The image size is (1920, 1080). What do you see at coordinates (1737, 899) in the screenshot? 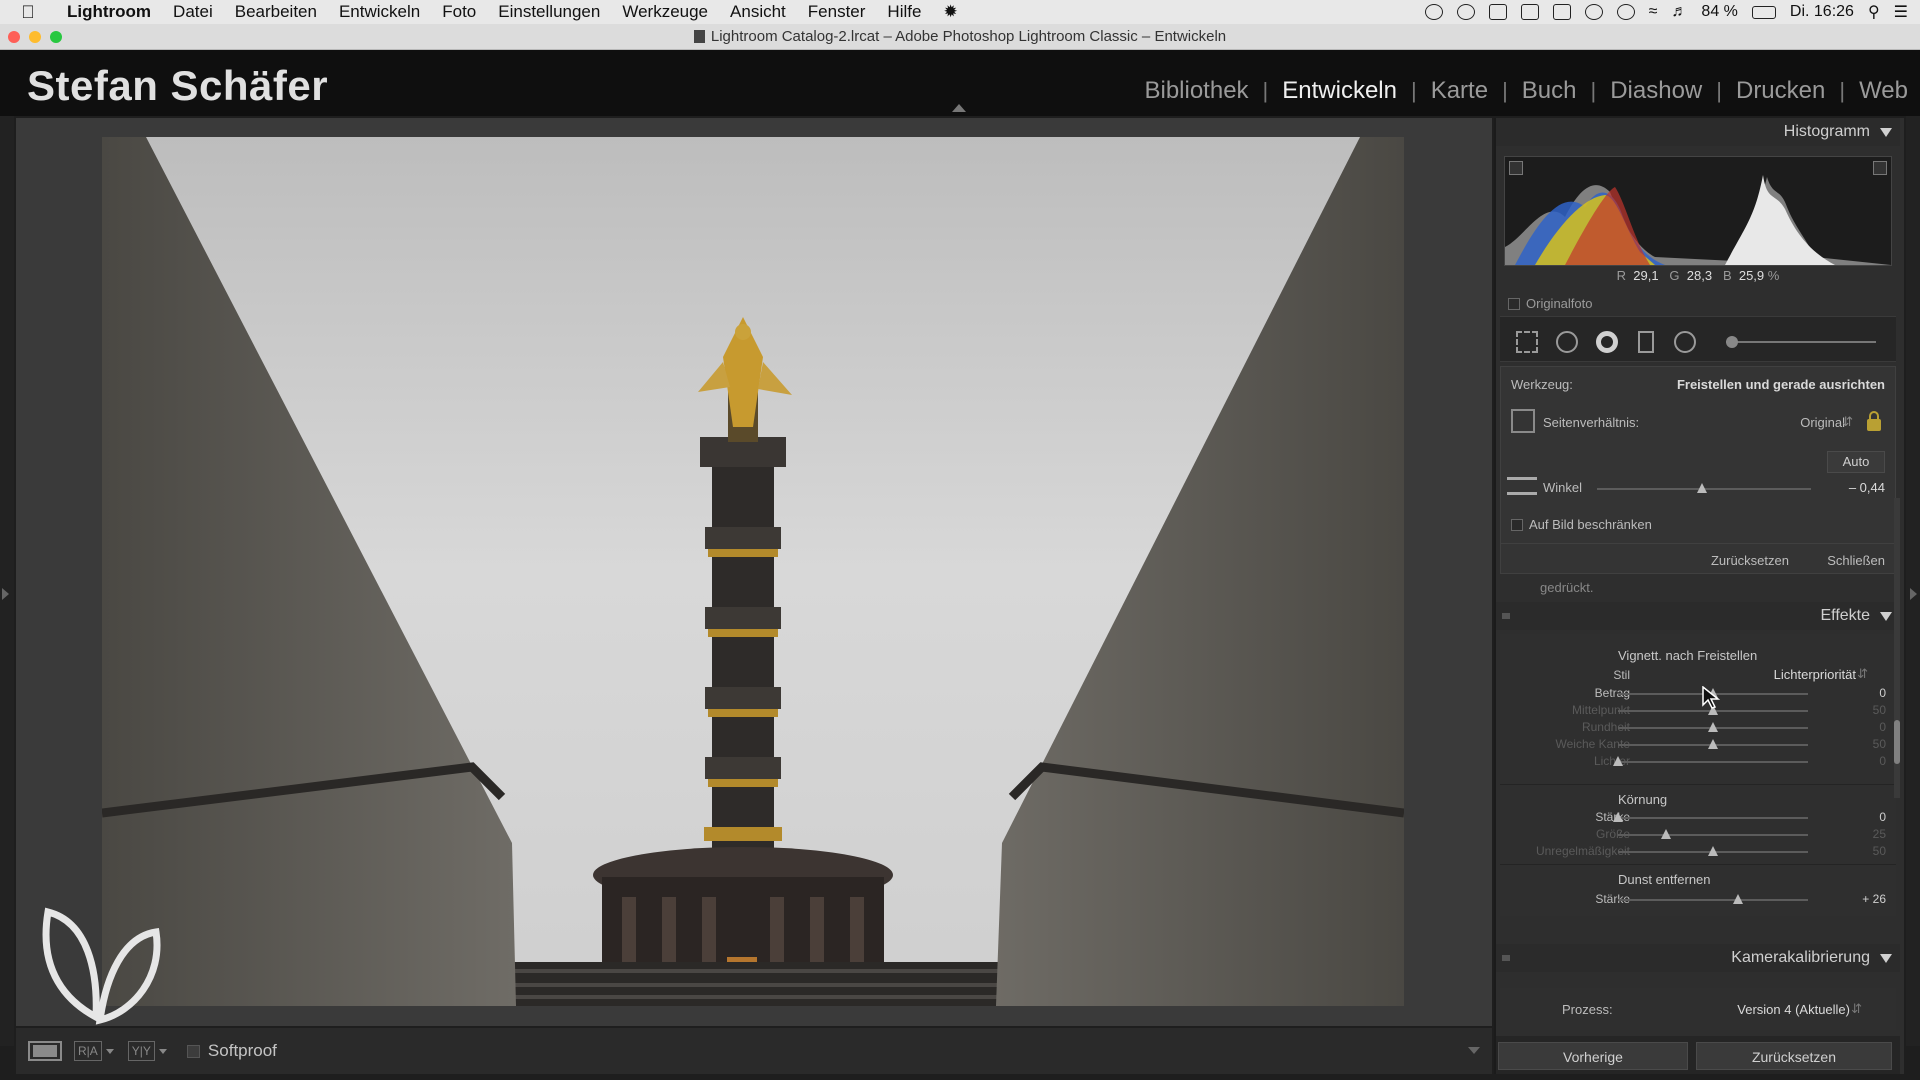
I see `dehaze-slider-handle` at bounding box center [1737, 899].